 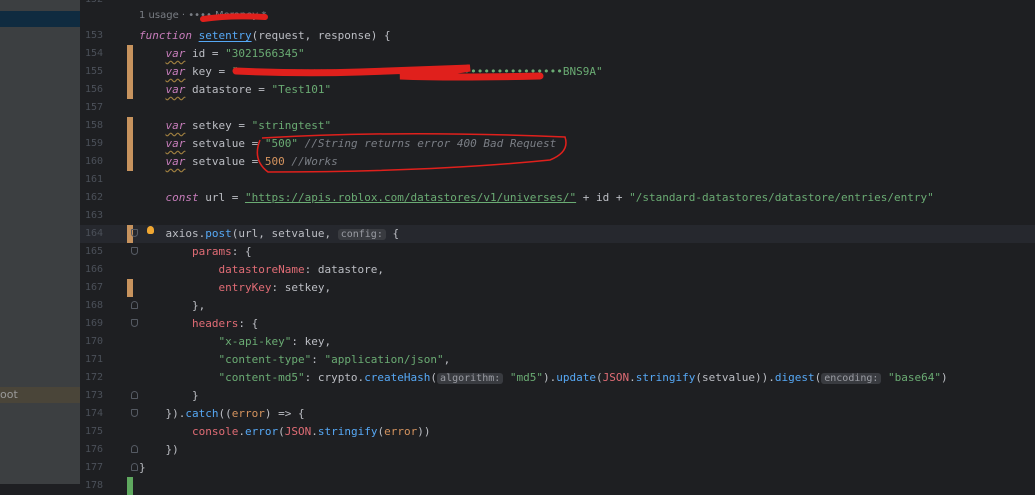 What do you see at coordinates (93, 287) in the screenshot?
I see `line-number: 167` at bounding box center [93, 287].